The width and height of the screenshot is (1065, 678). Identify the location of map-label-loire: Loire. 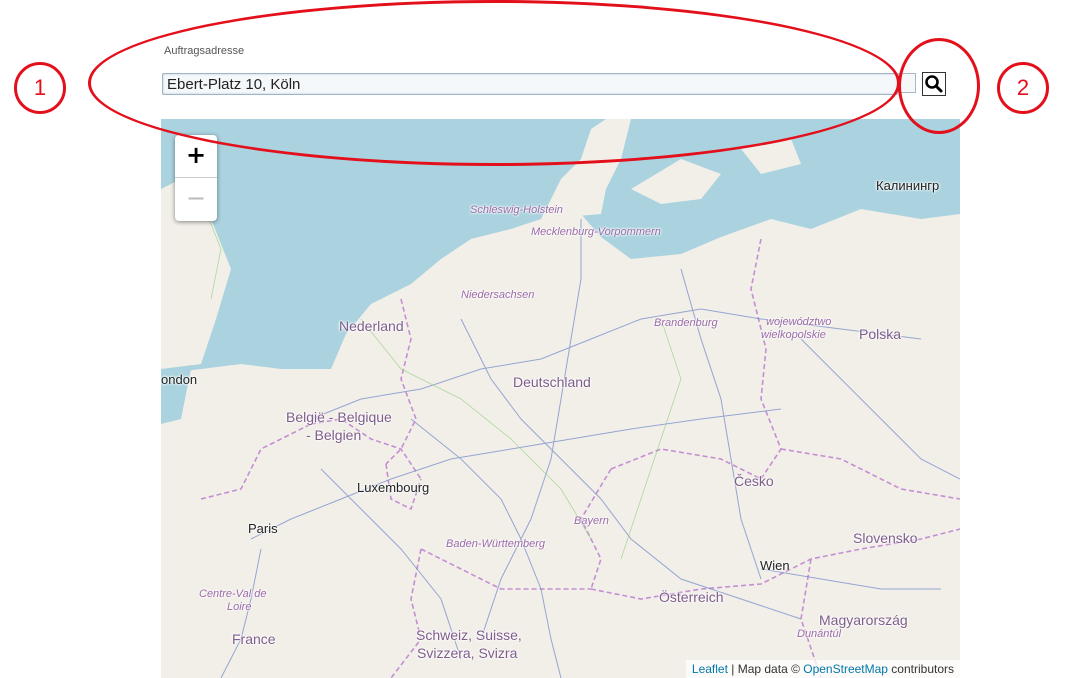
(239, 607).